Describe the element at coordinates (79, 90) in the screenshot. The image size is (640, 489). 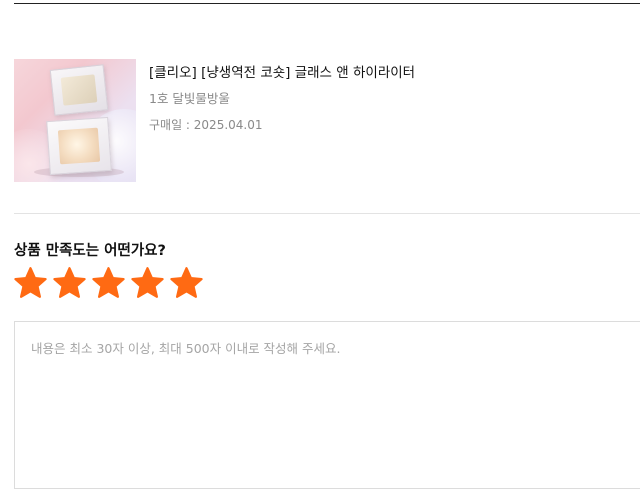
I see `compact-top-image` at that location.